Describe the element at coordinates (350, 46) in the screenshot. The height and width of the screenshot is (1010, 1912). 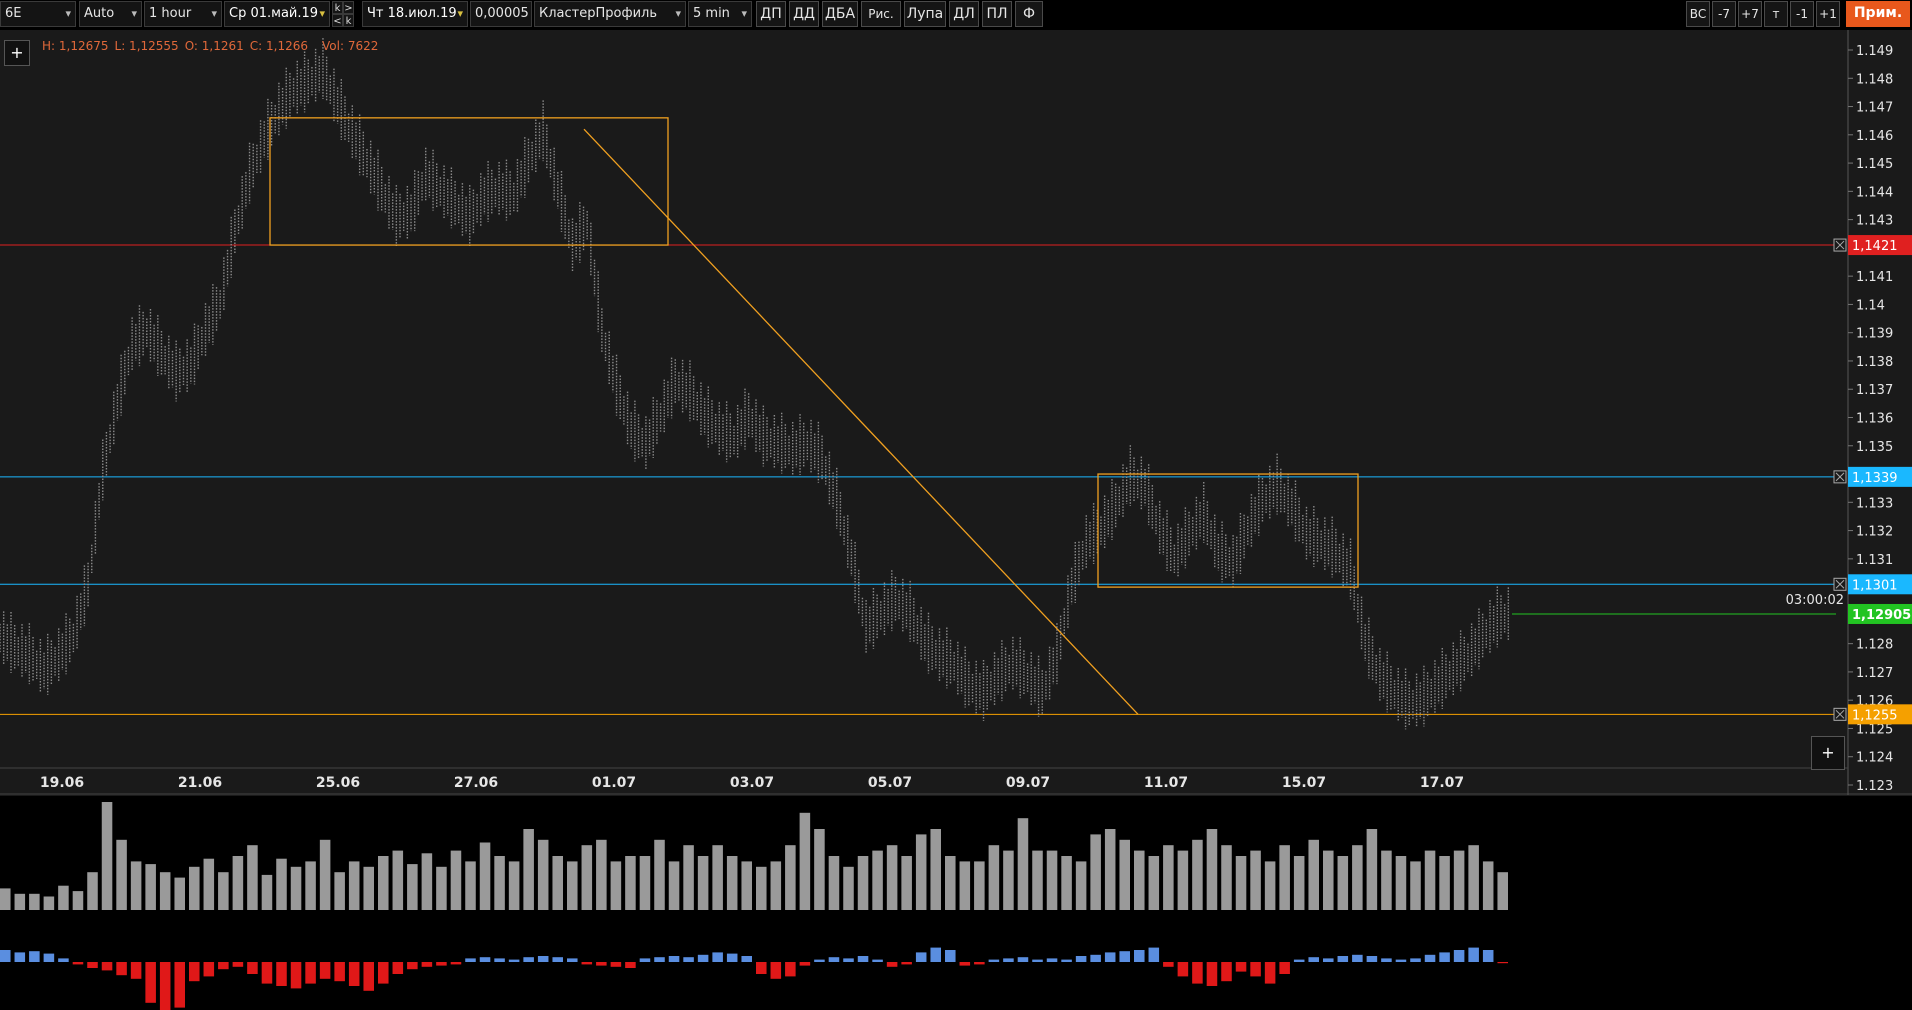
I see `ohlc-volume: Vol: 7622` at that location.